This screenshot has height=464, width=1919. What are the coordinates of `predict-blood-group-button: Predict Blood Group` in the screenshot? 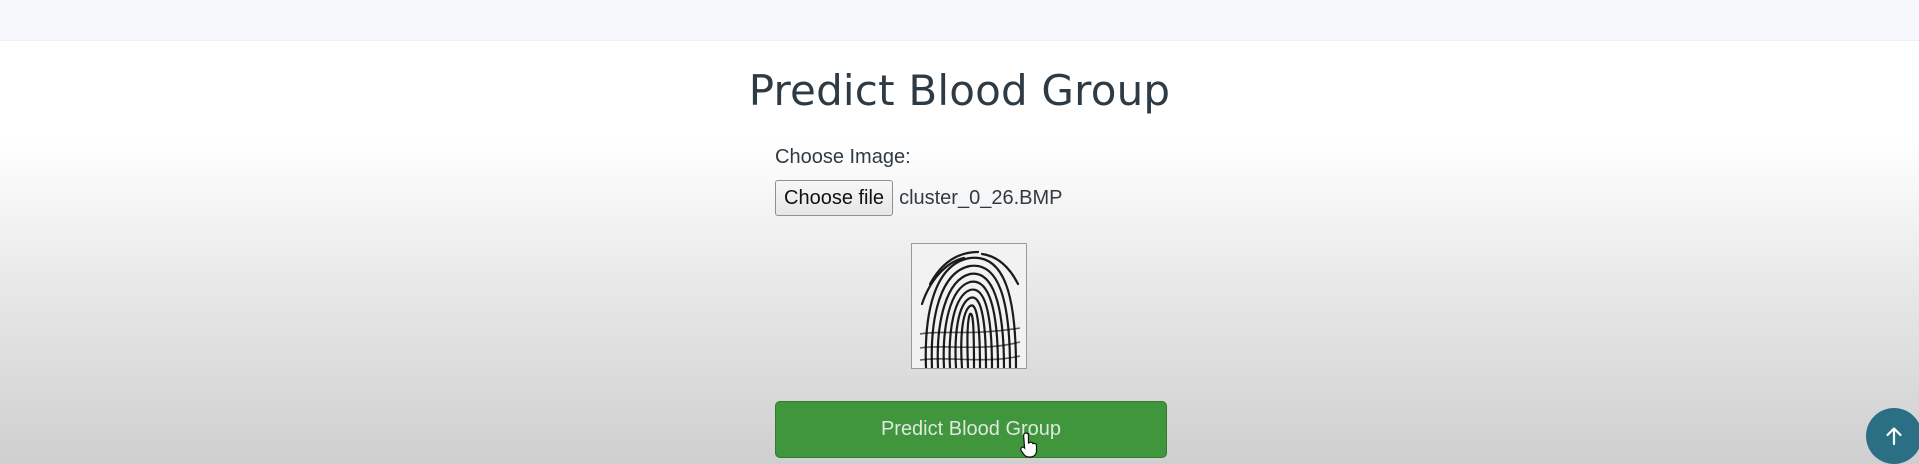 It's located at (971, 429).